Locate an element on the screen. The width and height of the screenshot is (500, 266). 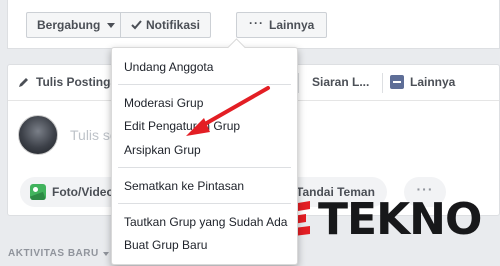
activity-sort-dropdown: AKTIVITAS BARU is located at coordinates (58, 253).